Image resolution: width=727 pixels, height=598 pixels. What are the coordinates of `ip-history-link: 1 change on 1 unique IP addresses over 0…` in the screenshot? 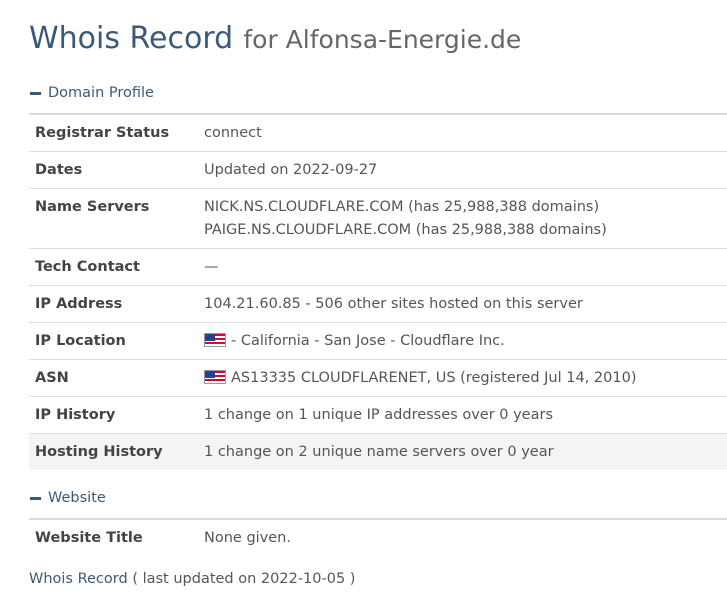 It's located at (462, 415).